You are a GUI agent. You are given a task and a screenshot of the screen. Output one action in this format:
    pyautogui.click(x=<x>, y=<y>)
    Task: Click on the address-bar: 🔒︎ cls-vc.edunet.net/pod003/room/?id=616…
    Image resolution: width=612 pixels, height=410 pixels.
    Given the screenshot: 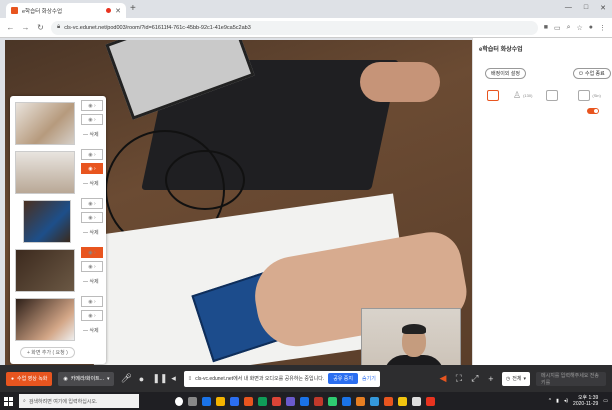 What is the action you would take?
    pyautogui.click(x=294, y=27)
    